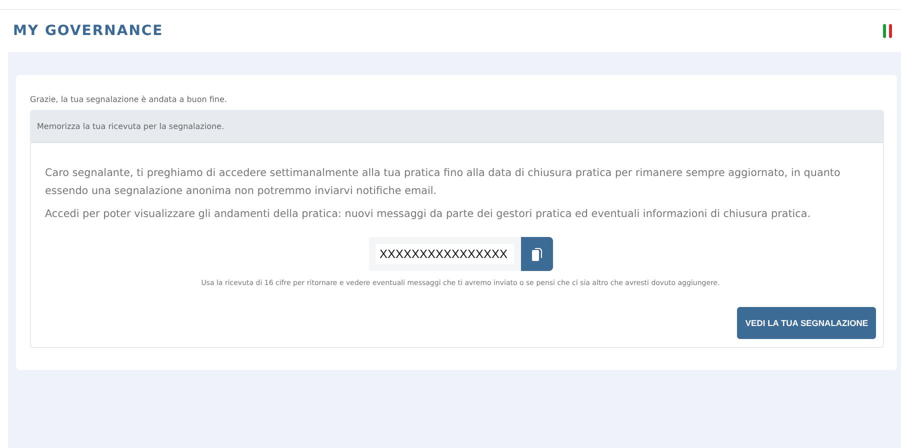  What do you see at coordinates (887, 31) in the screenshot?
I see `flag-icon` at bounding box center [887, 31].